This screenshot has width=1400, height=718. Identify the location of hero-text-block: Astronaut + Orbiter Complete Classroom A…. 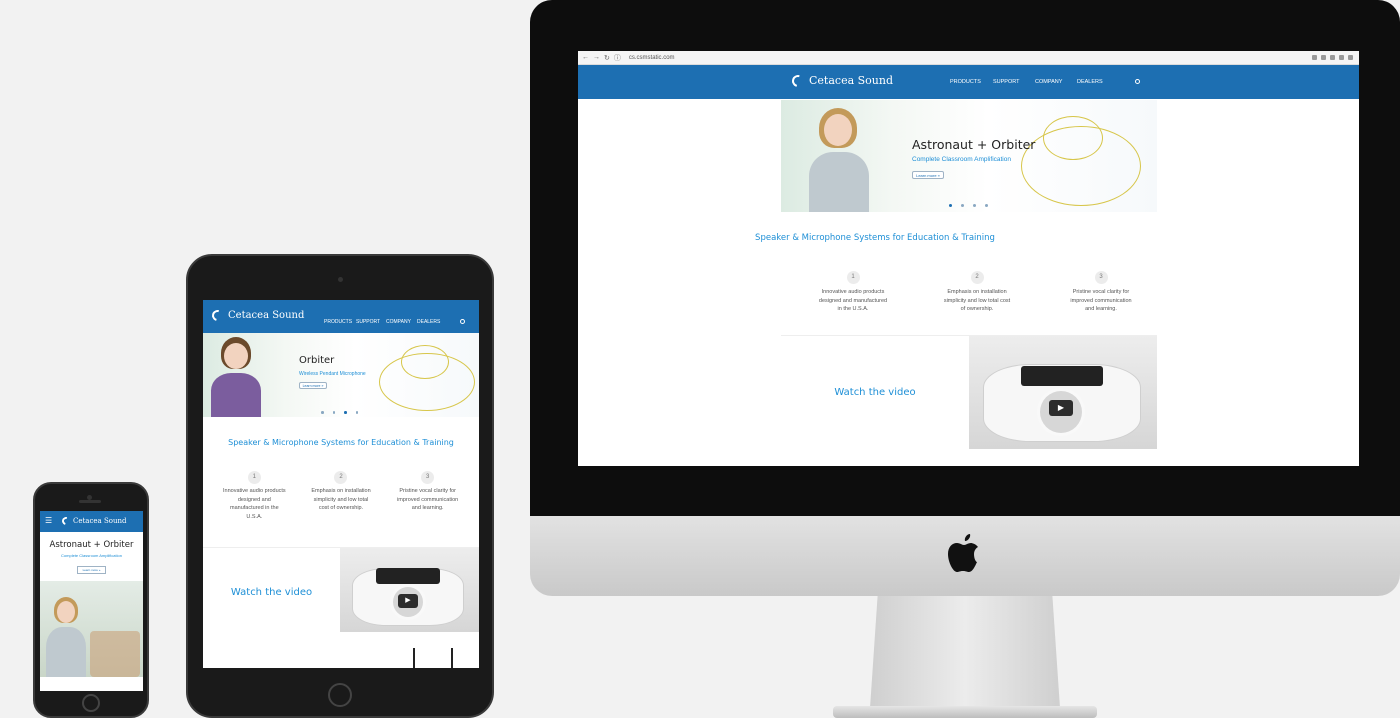
(91, 554).